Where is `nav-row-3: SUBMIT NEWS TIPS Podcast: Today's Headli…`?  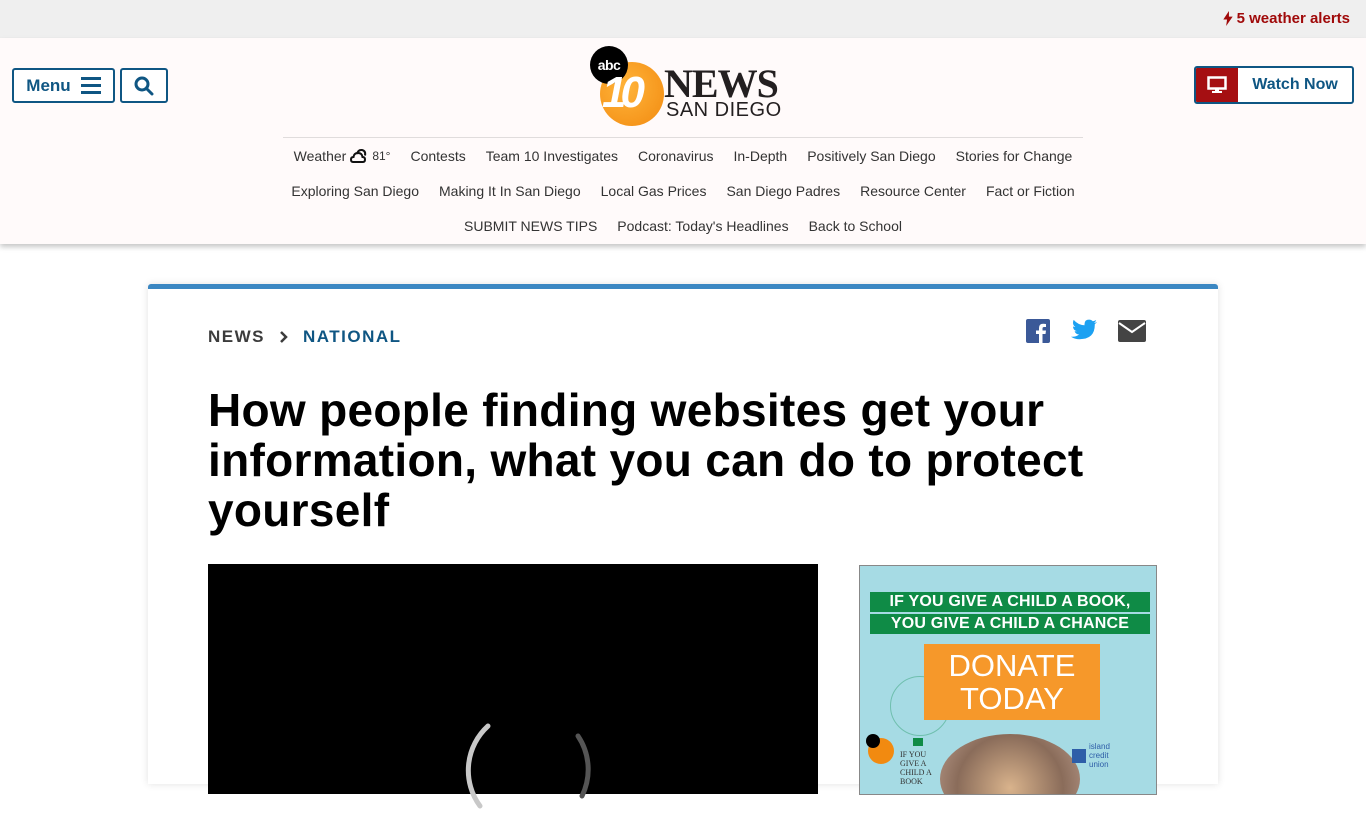 nav-row-3: SUBMIT NEWS TIPS Podcast: Today's Headli… is located at coordinates (683, 225).